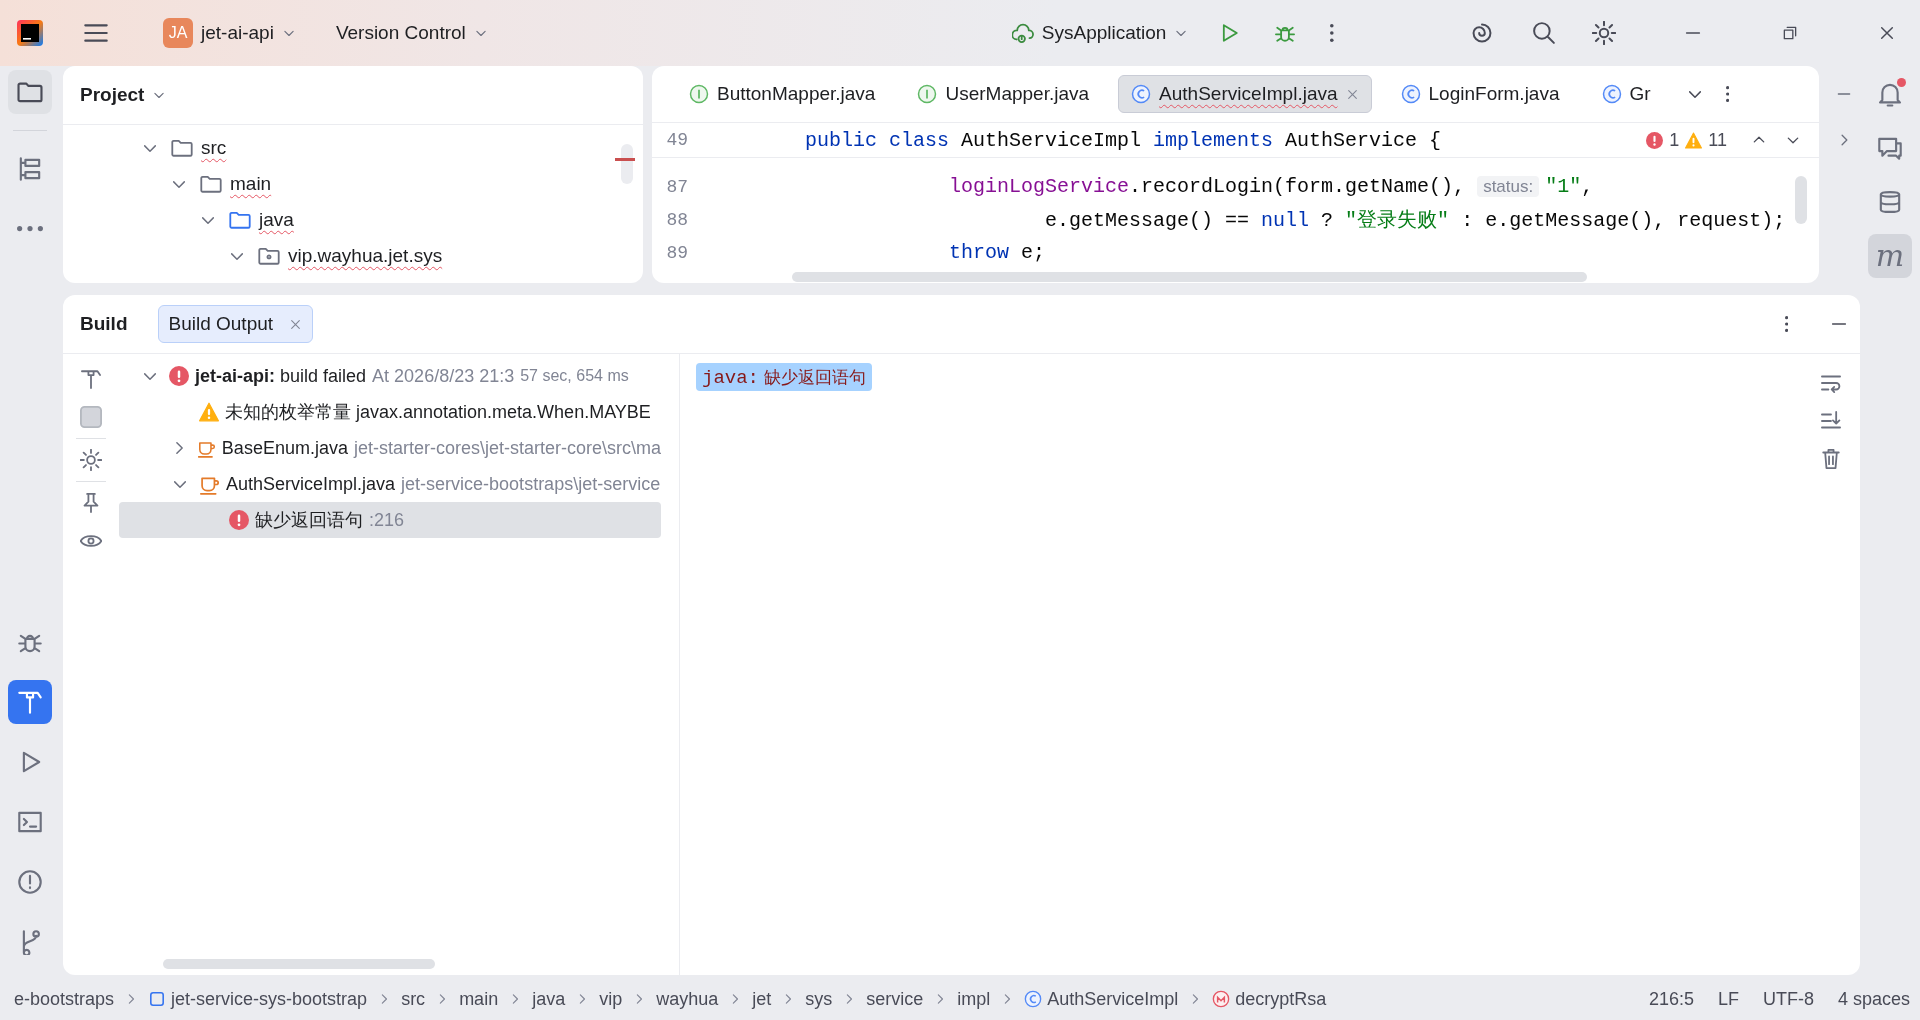 This screenshot has height=1020, width=1920. What do you see at coordinates (1873, 999) in the screenshot?
I see `indent-setting: 4 spaces` at bounding box center [1873, 999].